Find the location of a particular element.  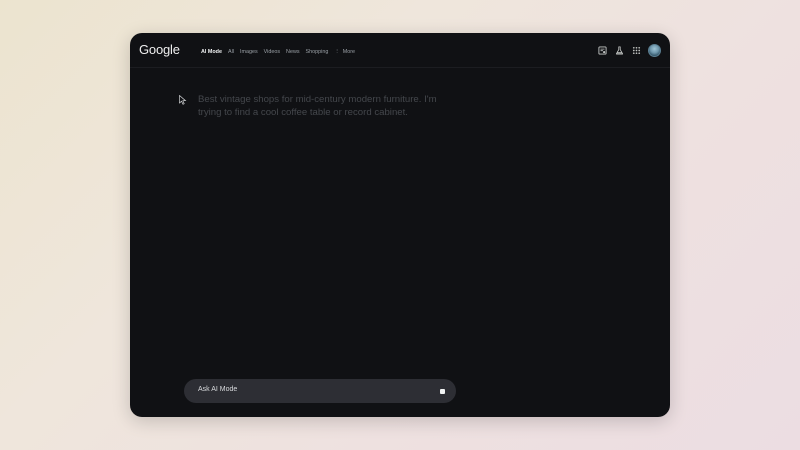

stop-button is located at coordinates (442, 391).